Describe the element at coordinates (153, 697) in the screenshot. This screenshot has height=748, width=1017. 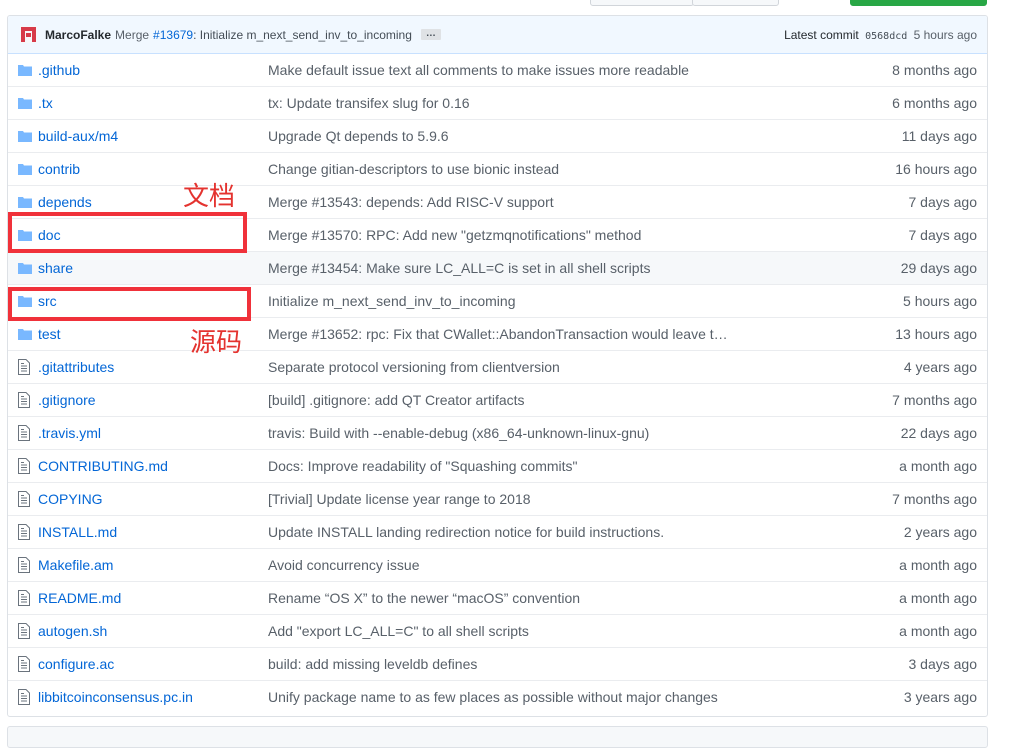
I see `file-name-link: libbitcoinconsensus.pc.in` at that location.